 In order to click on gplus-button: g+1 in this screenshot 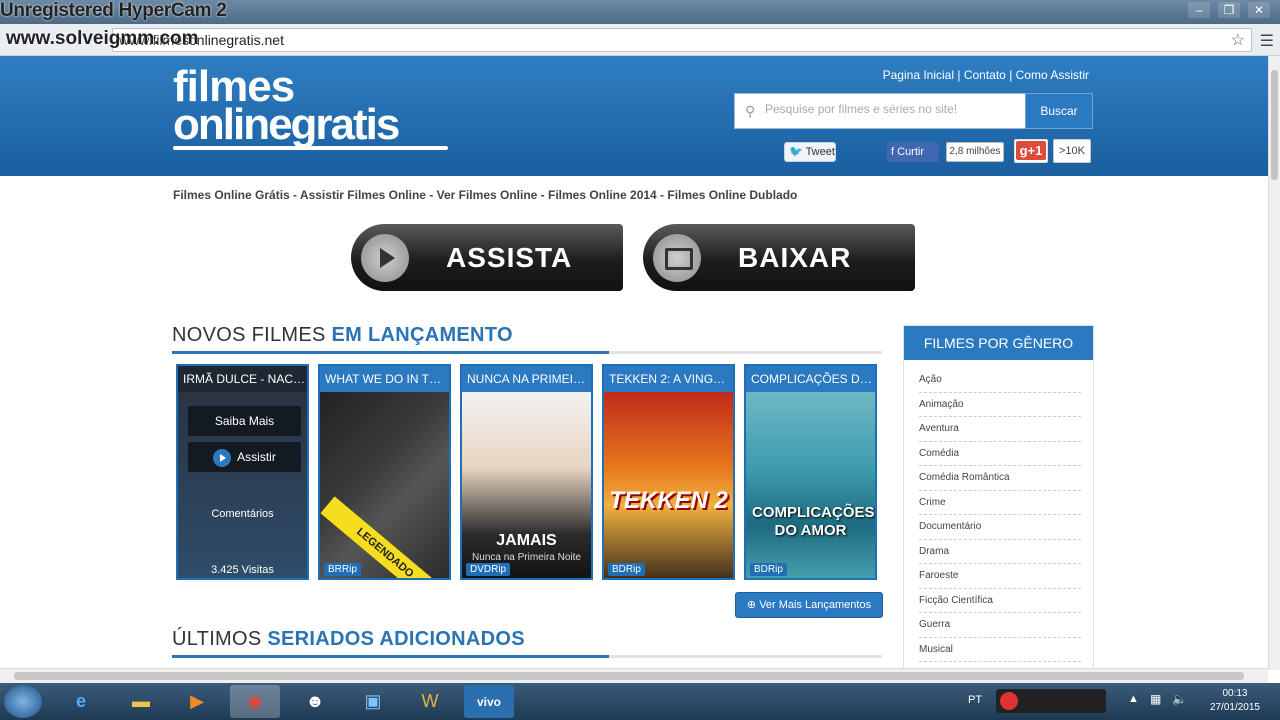, I will do `click(1031, 151)`.